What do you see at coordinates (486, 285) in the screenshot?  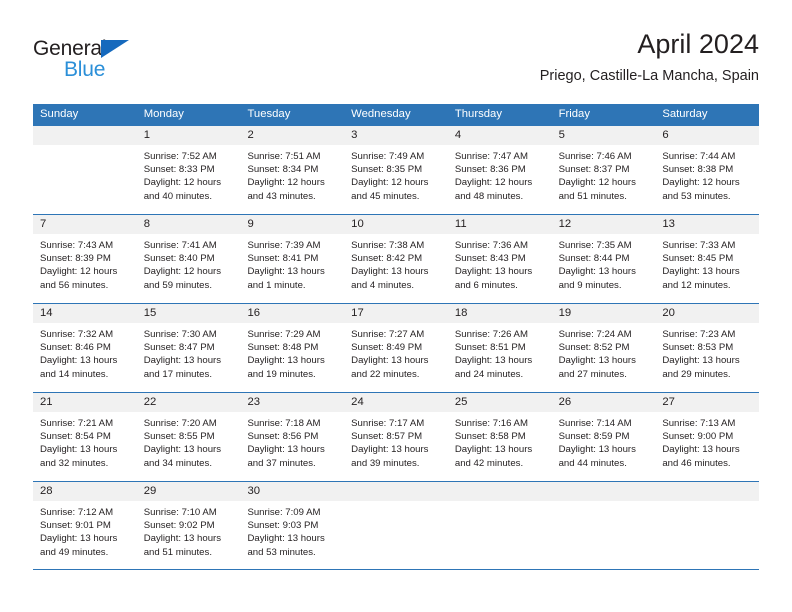 I see `day-detail-line: and 6 minutes.` at bounding box center [486, 285].